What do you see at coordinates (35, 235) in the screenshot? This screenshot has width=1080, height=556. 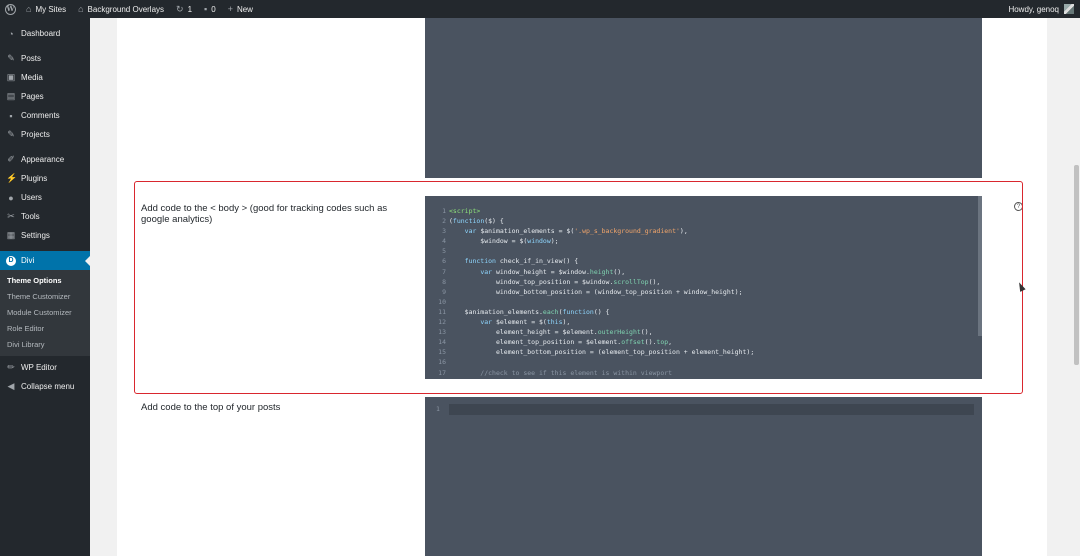 I see `sidebar-item-label: Settings` at bounding box center [35, 235].